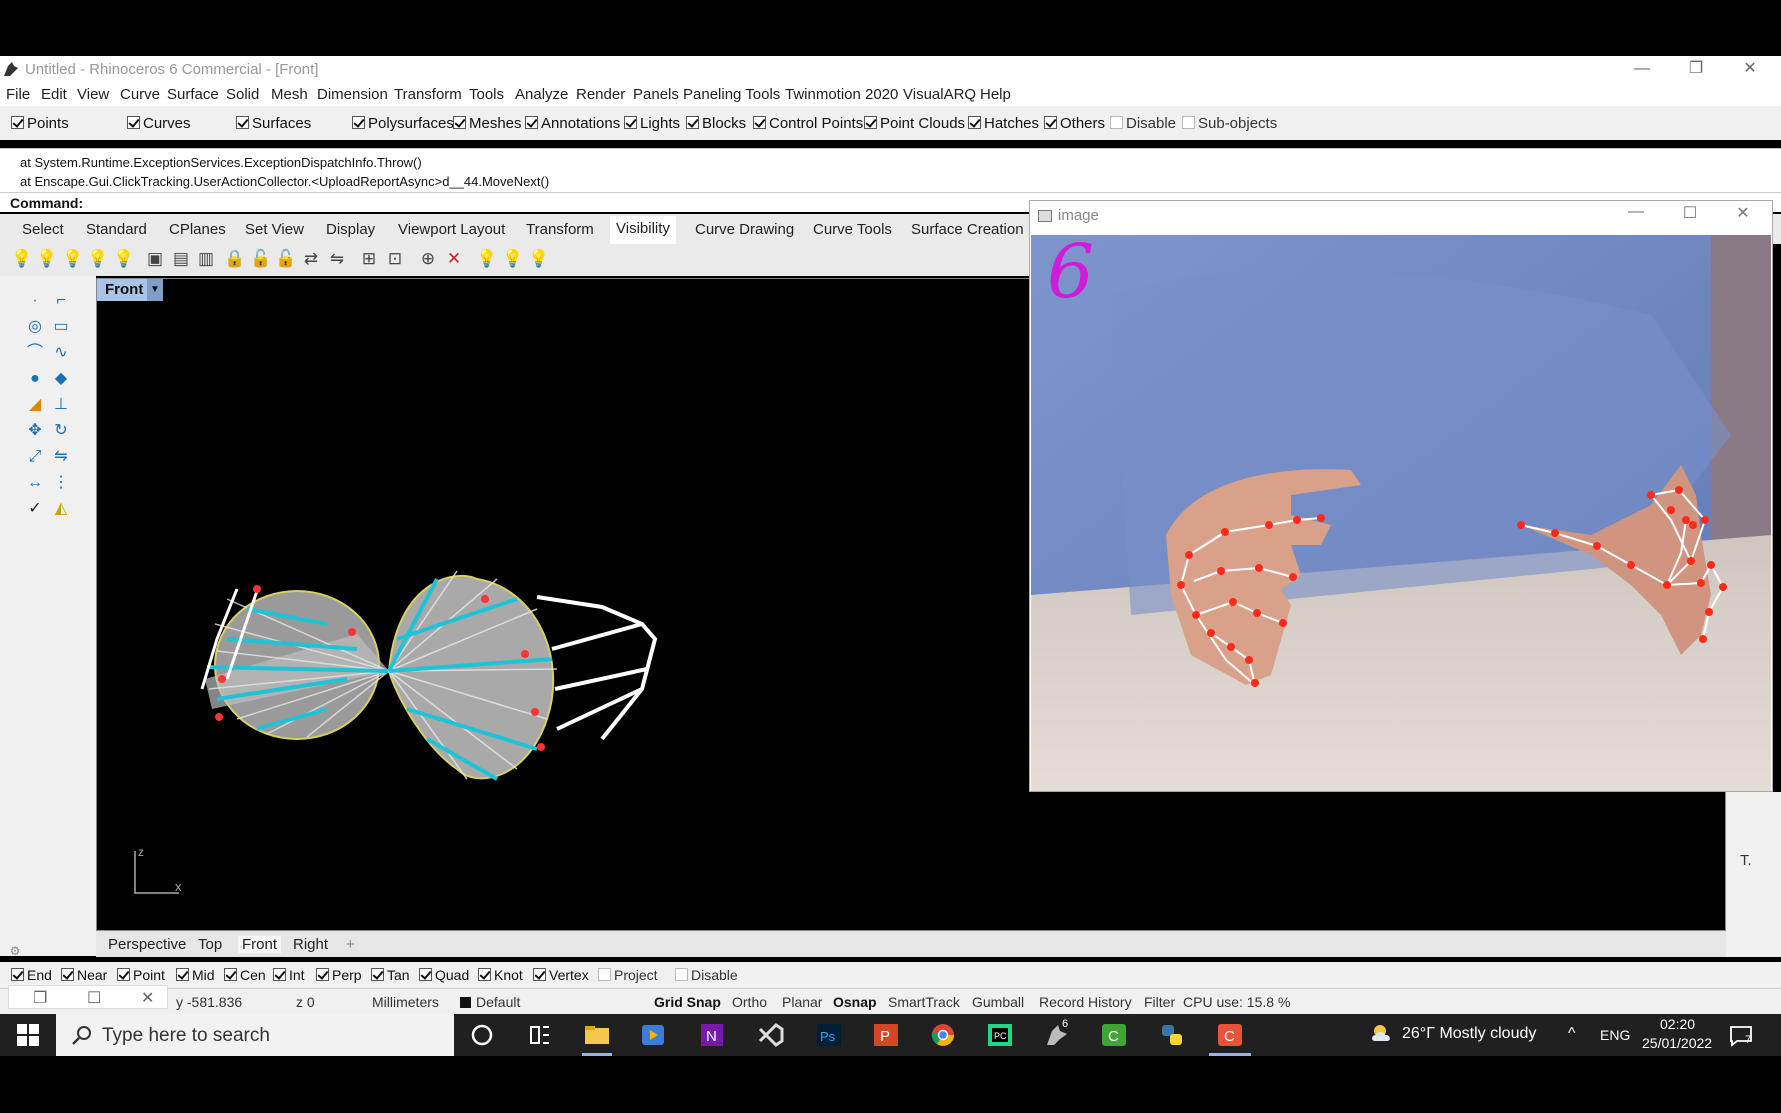  Describe the element at coordinates (600, 94) in the screenshot. I see `menu-render: Render` at that location.